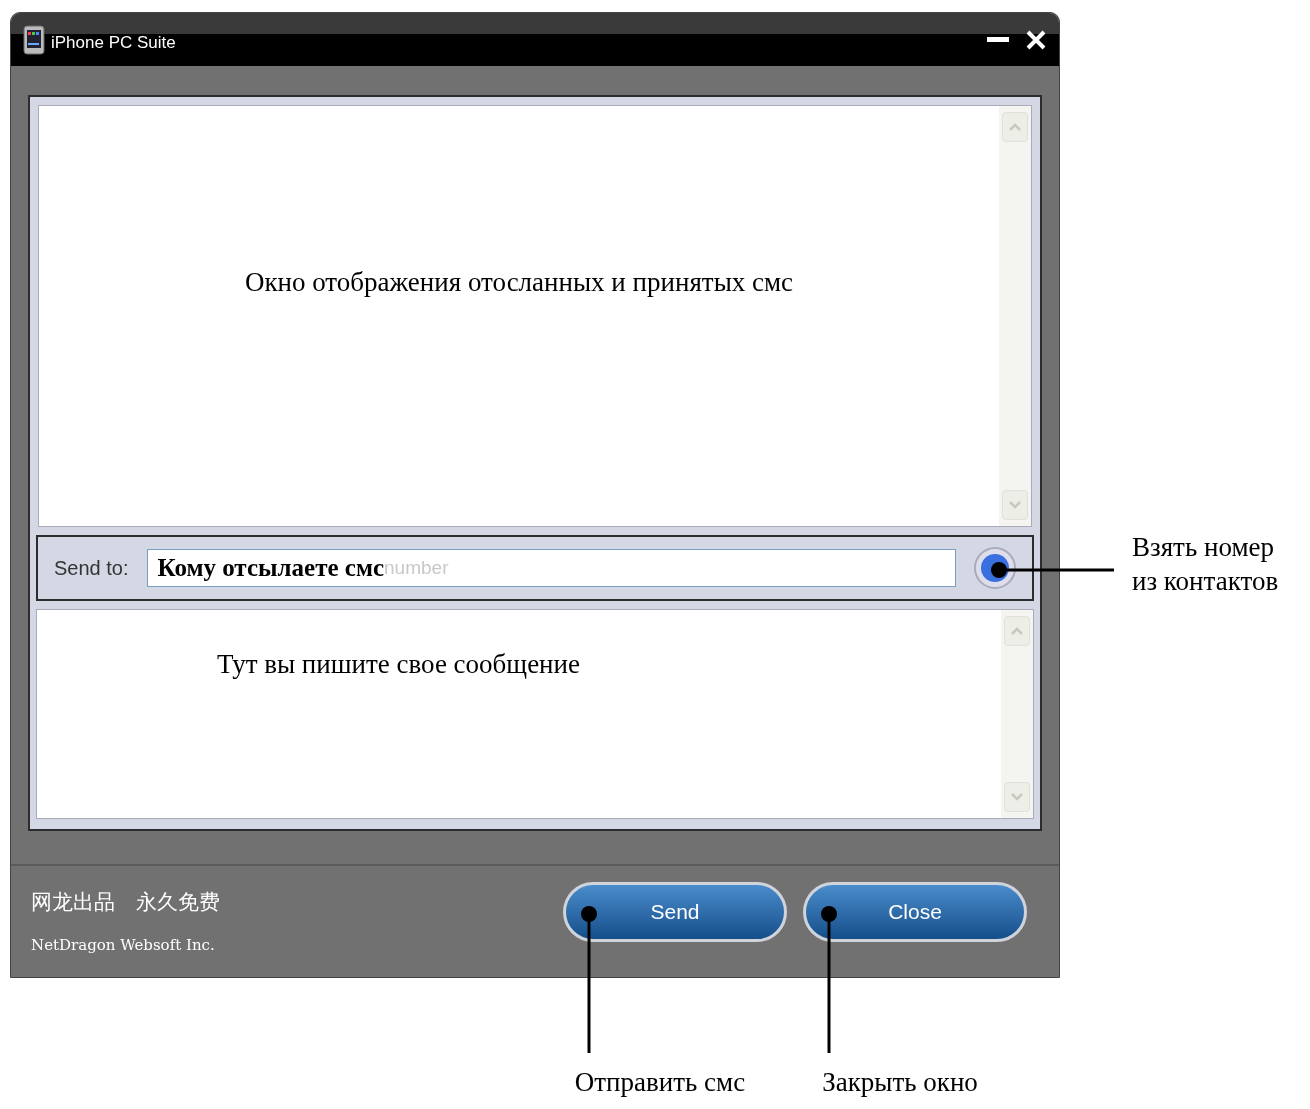  Describe the element at coordinates (915, 912) in the screenshot. I see `action-button: Close` at that location.